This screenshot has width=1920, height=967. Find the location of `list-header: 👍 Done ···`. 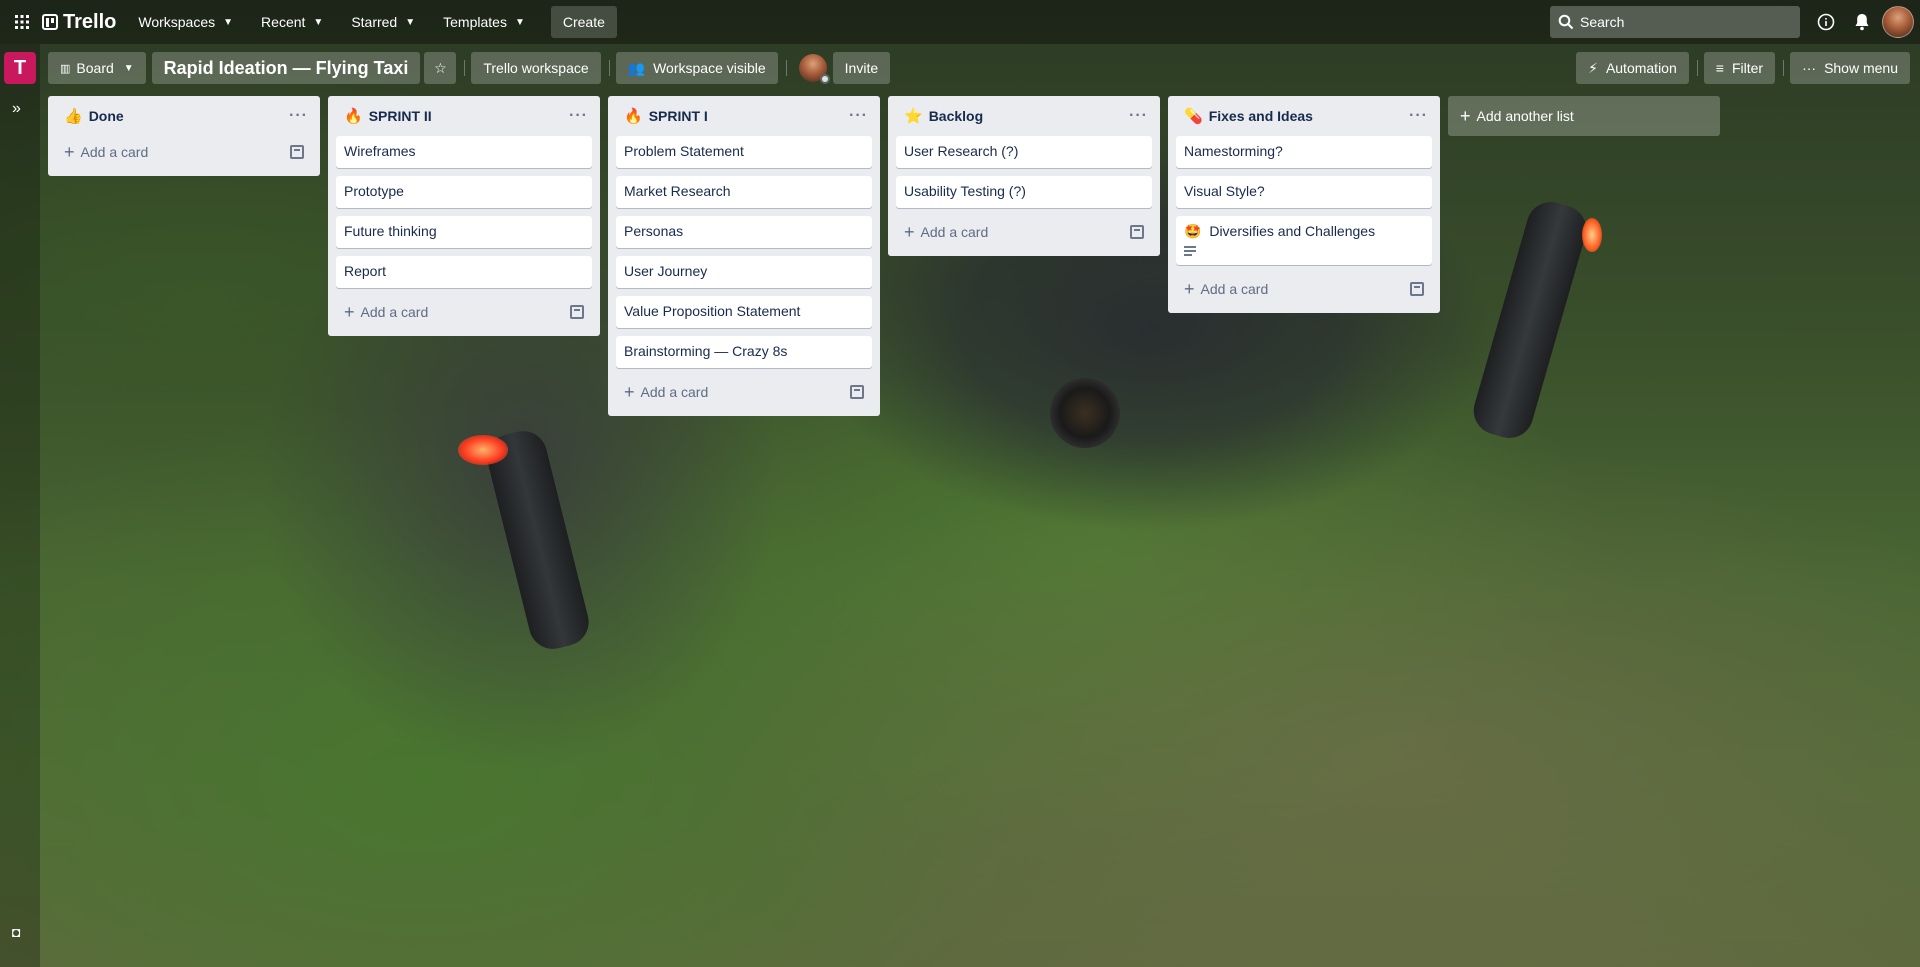

list-header: 👍 Done ··· is located at coordinates (184, 116).